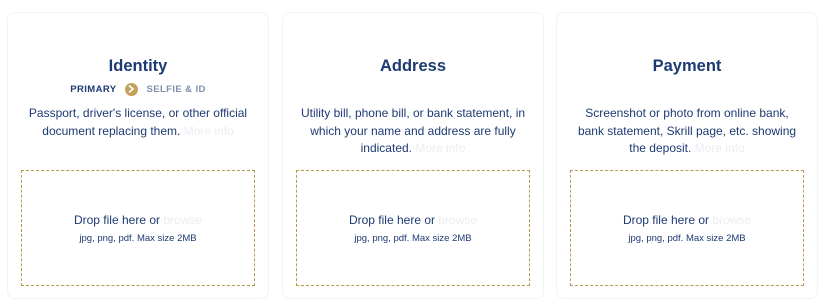 Image resolution: width=824 pixels, height=303 pixels. What do you see at coordinates (138, 66) in the screenshot?
I see `card-title: Identity` at bounding box center [138, 66].